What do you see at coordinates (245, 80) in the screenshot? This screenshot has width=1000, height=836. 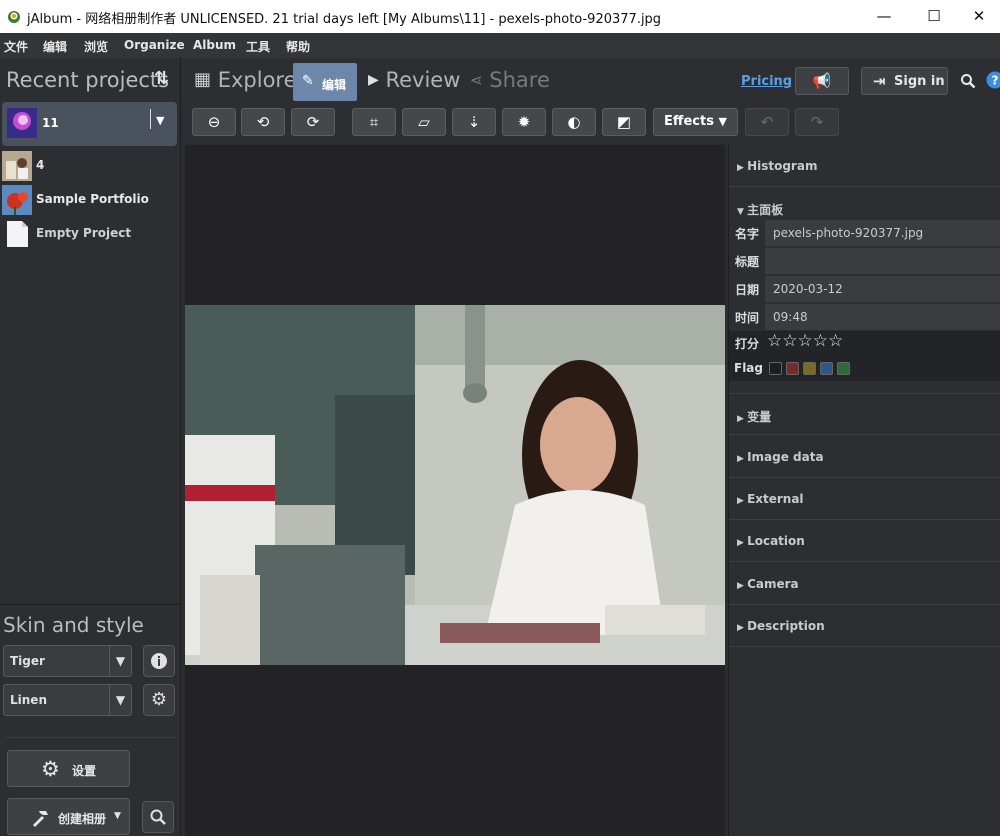 I see `tab-explore: ▦ Explore` at bounding box center [245, 80].